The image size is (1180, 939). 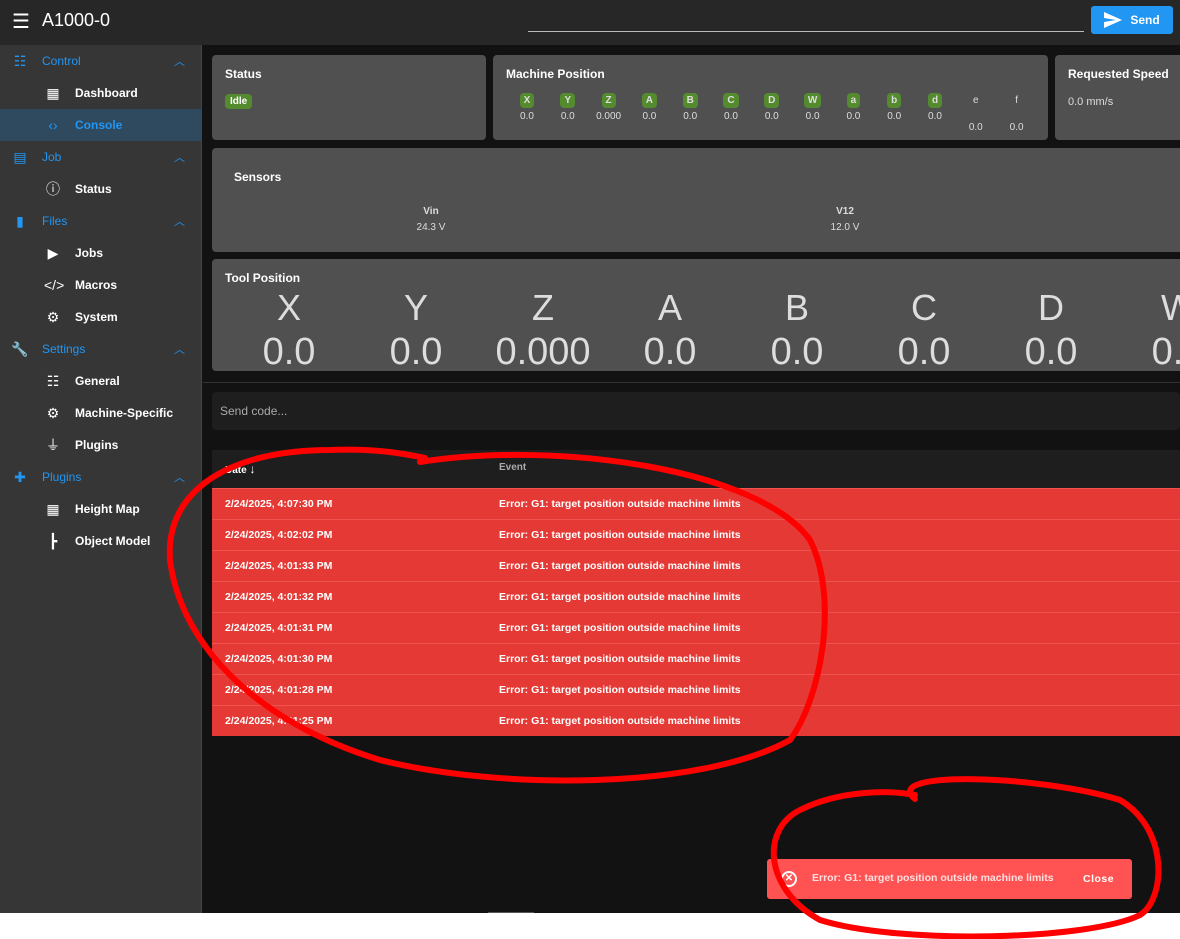 I want to click on sd-card-icon: ▮, so click(x=20, y=220).